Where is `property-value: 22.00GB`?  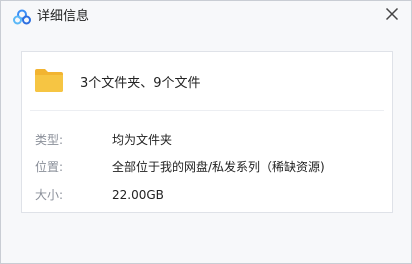 property-value: 22.00GB is located at coordinates (138, 195).